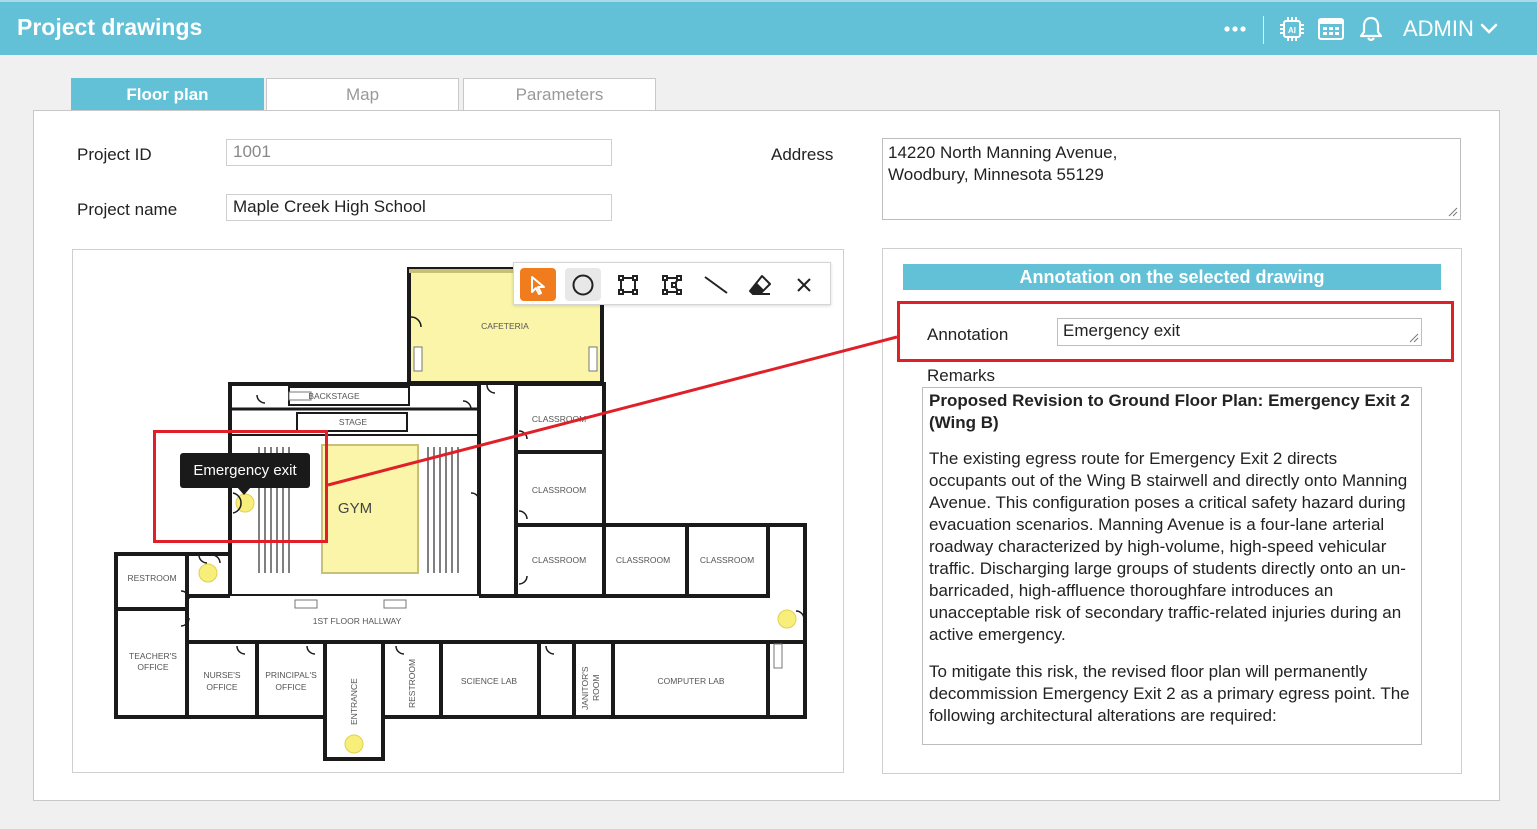  I want to click on circle-icon, so click(583, 284).